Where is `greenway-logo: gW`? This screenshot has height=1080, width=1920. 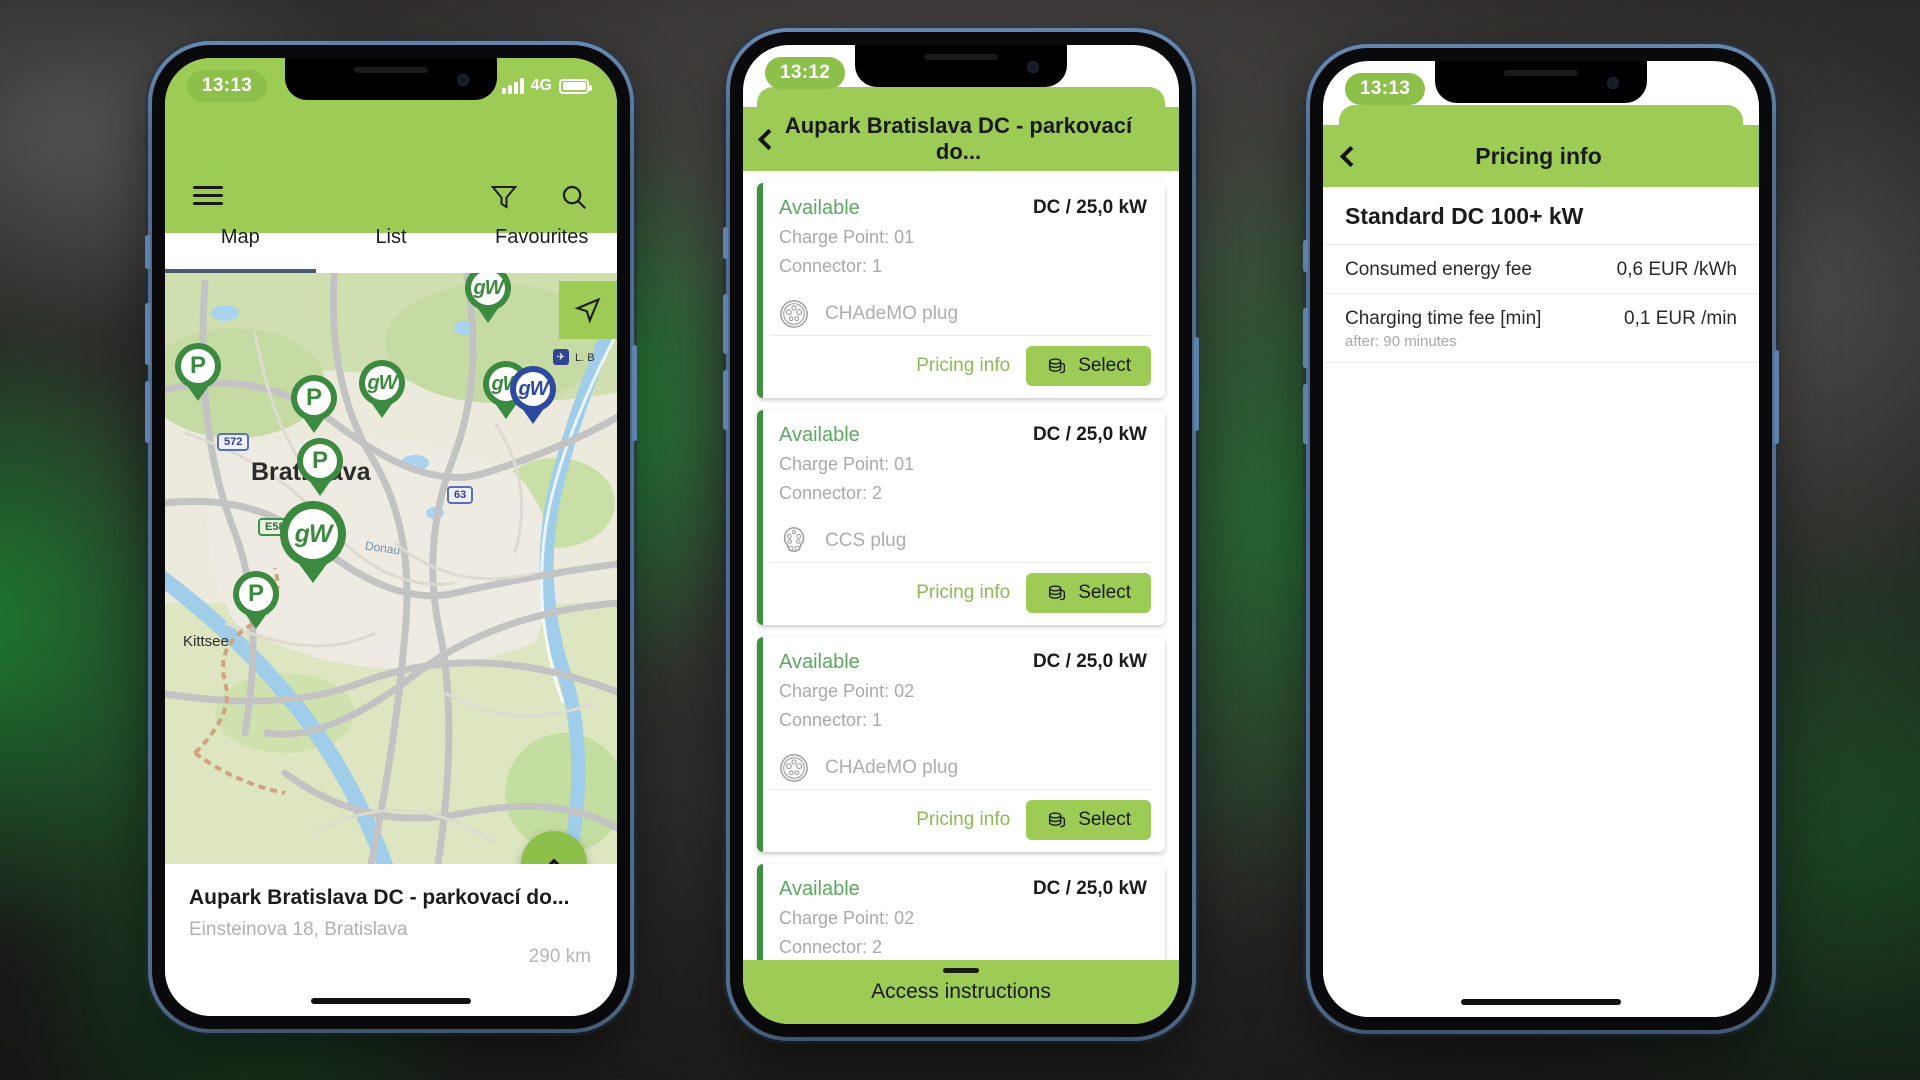 greenway-logo: gW is located at coordinates (313, 533).